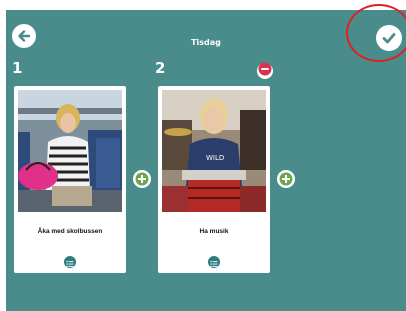 This screenshot has height=311, width=406. I want to click on back-button, so click(24, 36).